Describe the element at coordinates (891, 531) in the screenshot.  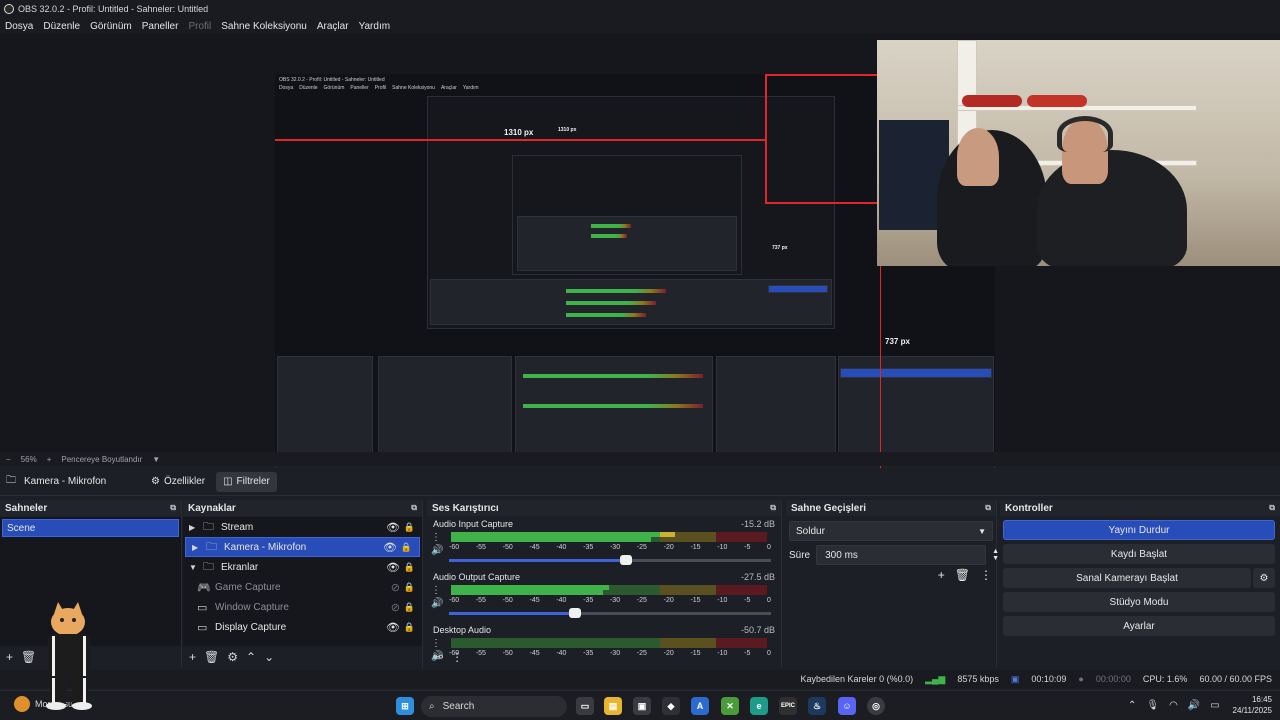
I see `transition-select: Soldur ▼` at that location.